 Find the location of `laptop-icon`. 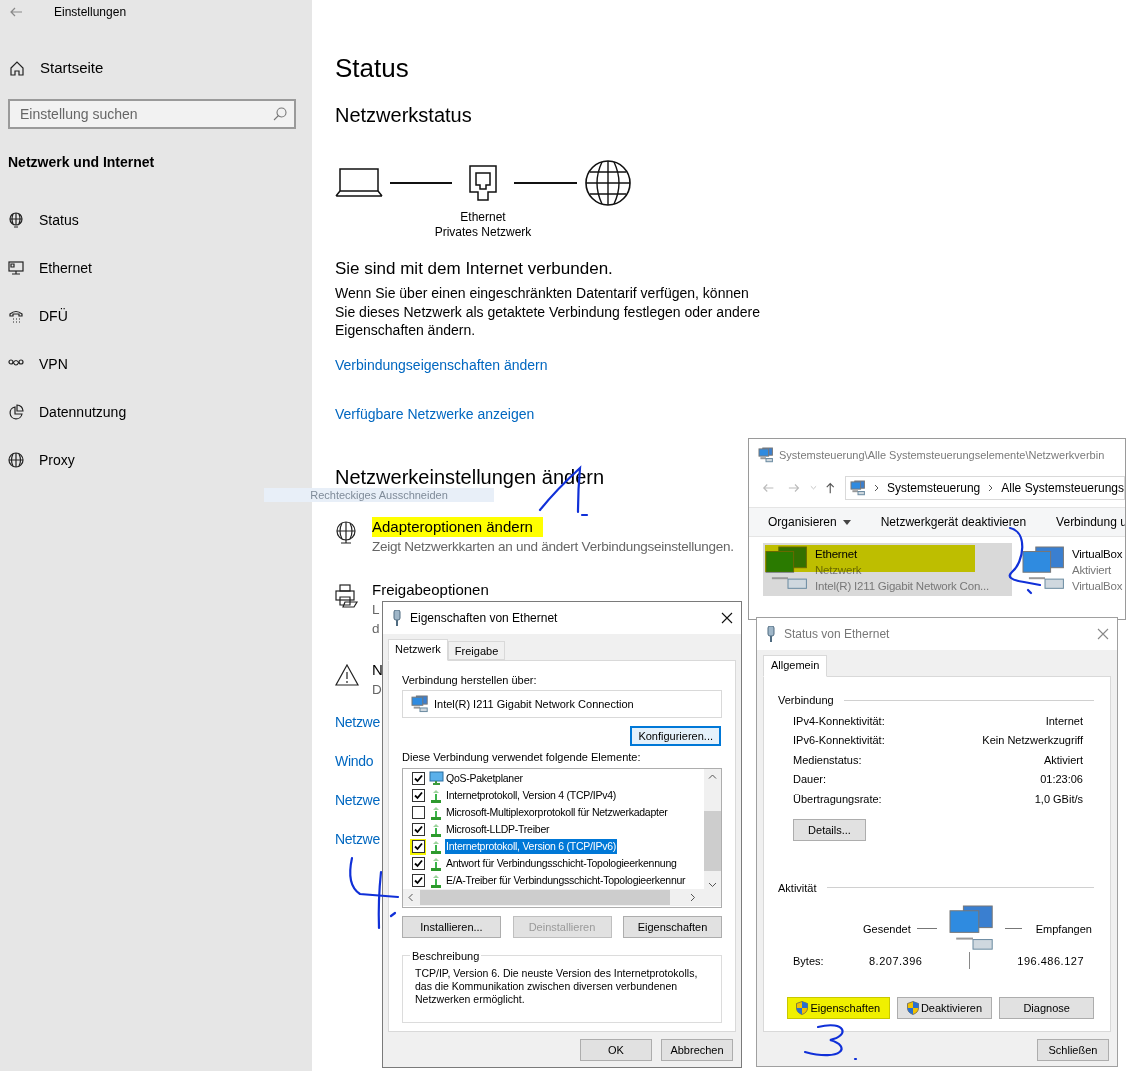

laptop-icon is located at coordinates (359, 183).